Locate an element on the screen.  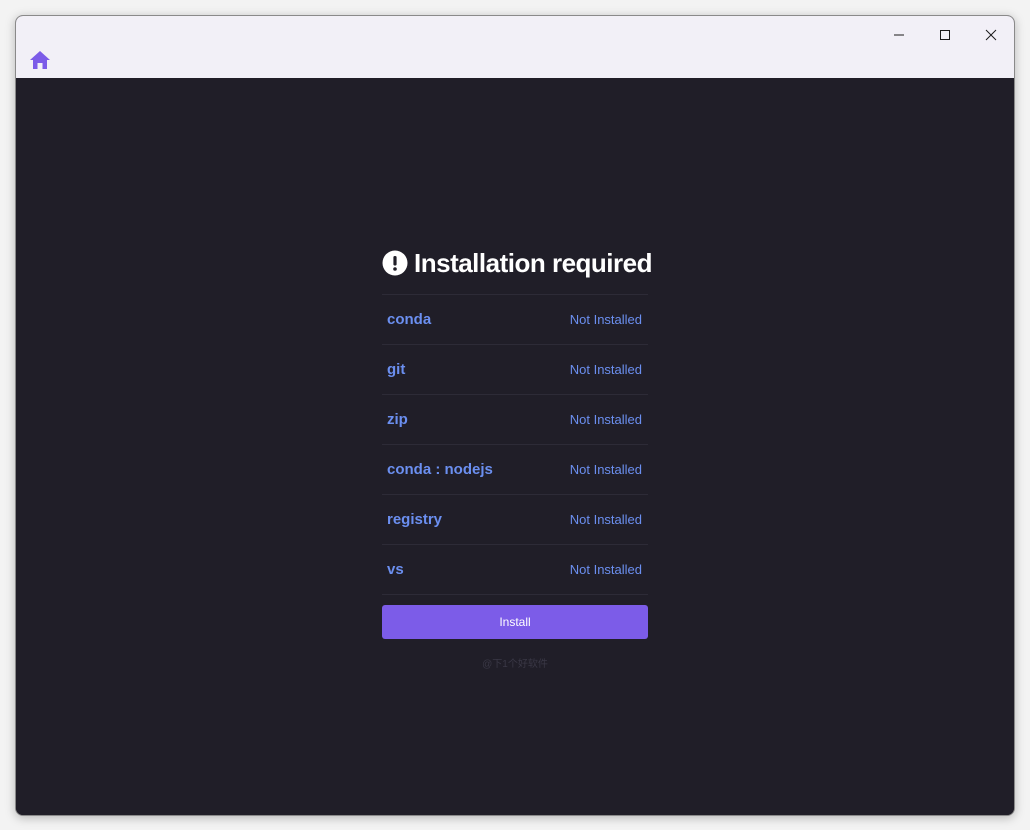
requirement-row: conda Not Installed is located at coordinates (515, 320).